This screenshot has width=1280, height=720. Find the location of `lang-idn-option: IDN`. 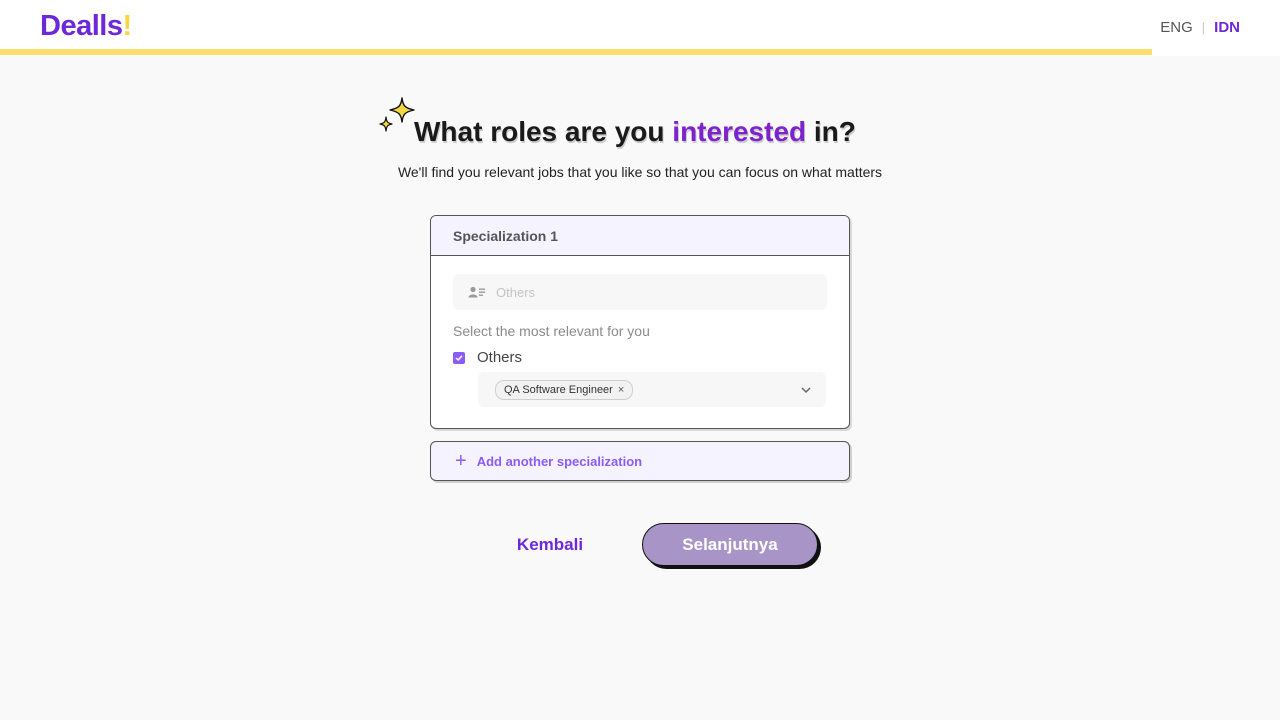

lang-idn-option: IDN is located at coordinates (1227, 27).